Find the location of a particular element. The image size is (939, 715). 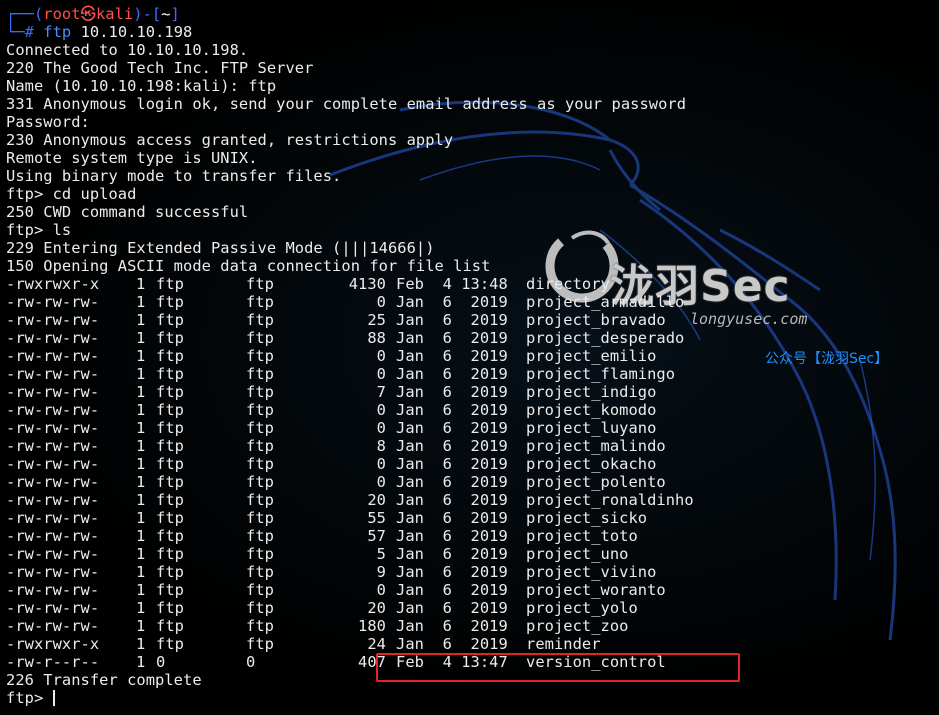

file-size: 5 is located at coordinates (381, 554).